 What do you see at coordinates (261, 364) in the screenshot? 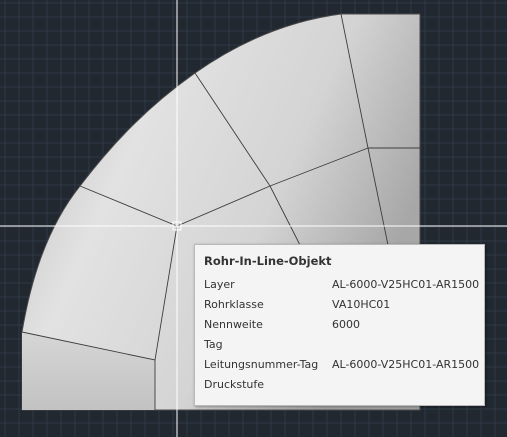
I see `tooltip-row-label: Leitungsnummer-Tag` at bounding box center [261, 364].